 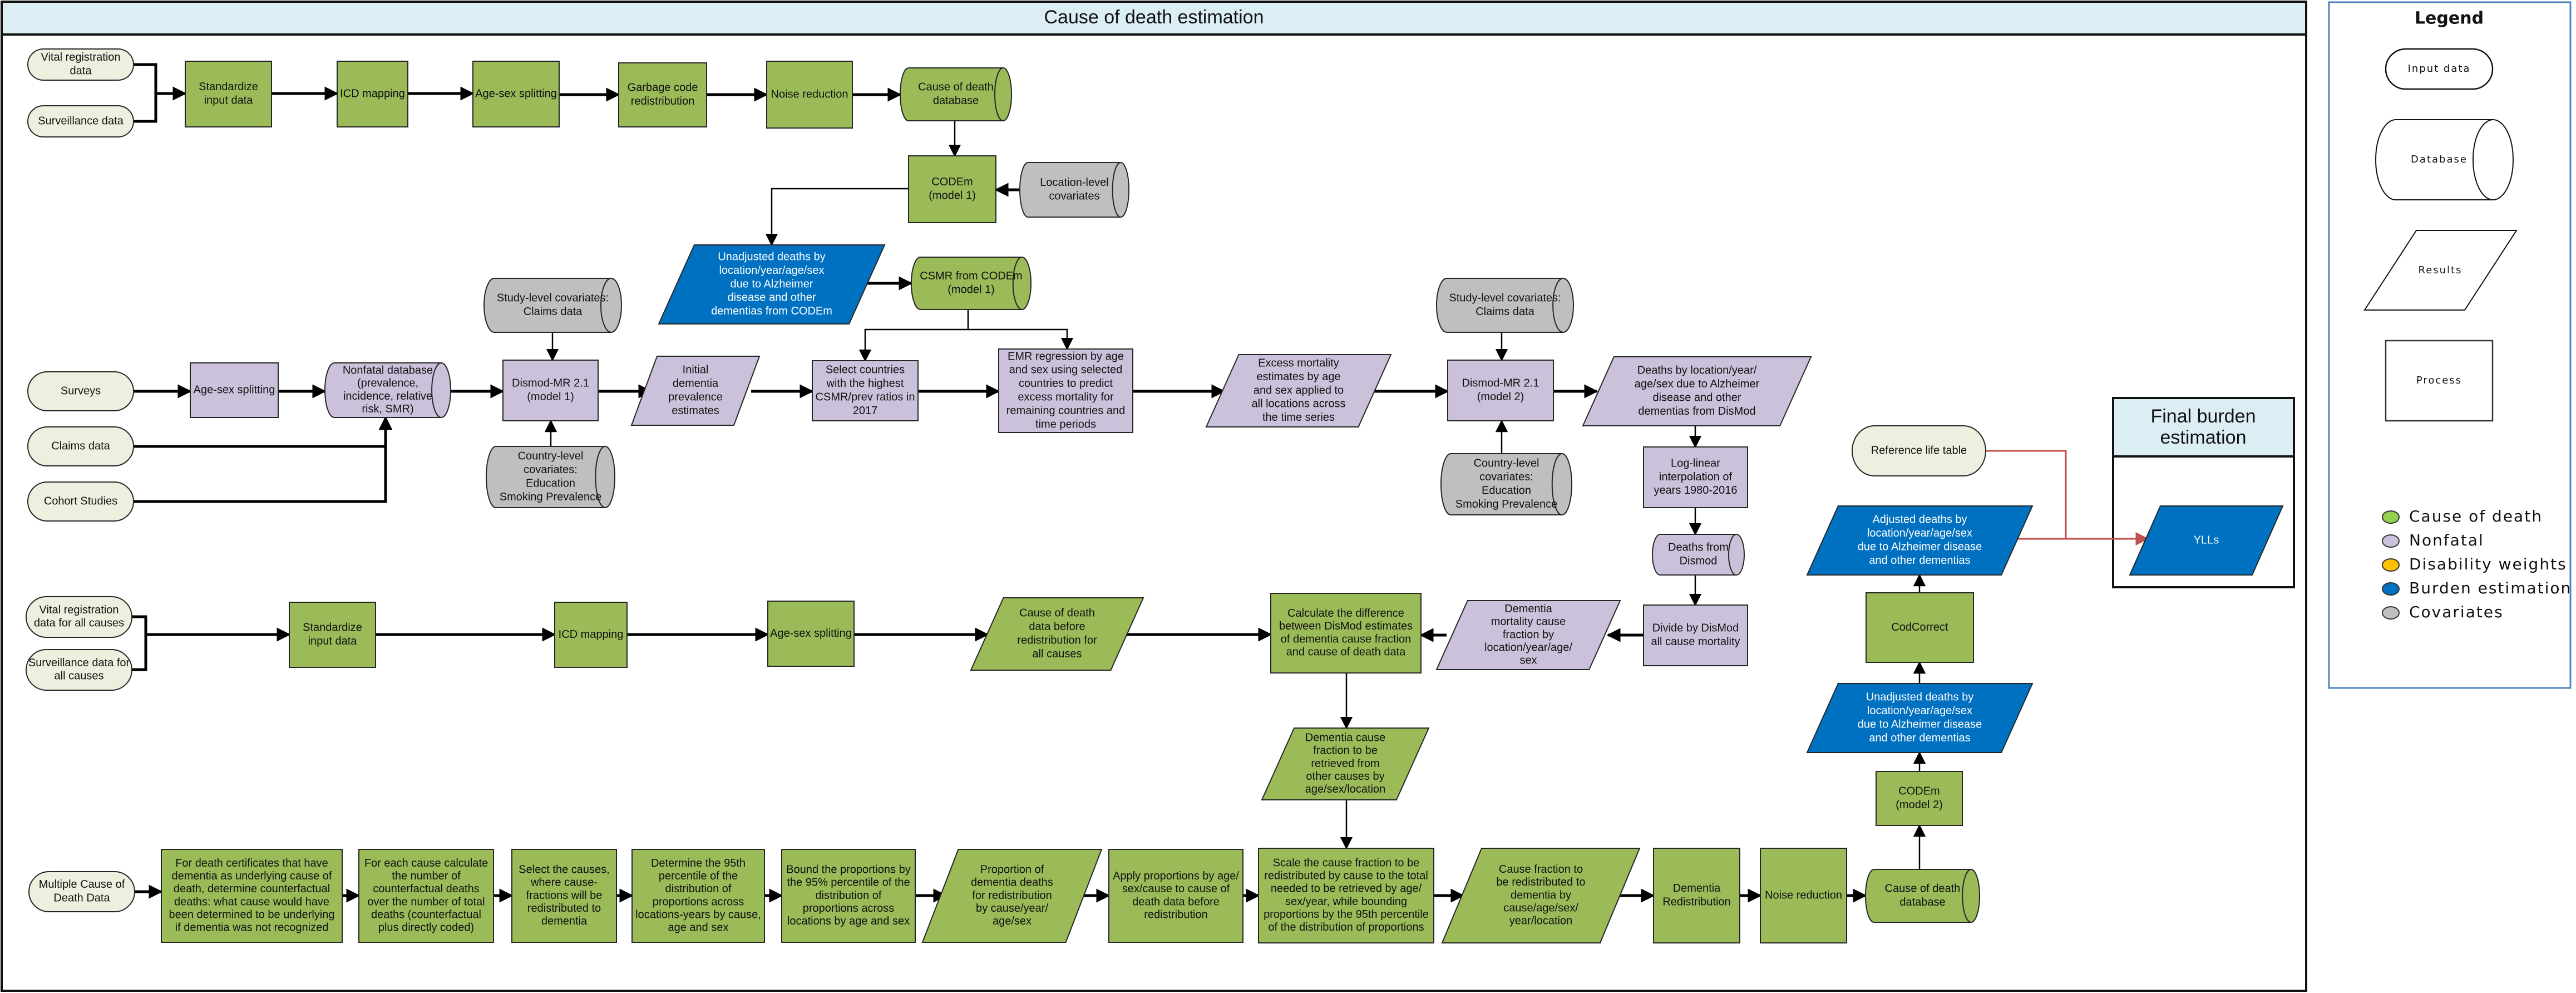 I want to click on legend-shape-label: Results, so click(x=2441, y=270).